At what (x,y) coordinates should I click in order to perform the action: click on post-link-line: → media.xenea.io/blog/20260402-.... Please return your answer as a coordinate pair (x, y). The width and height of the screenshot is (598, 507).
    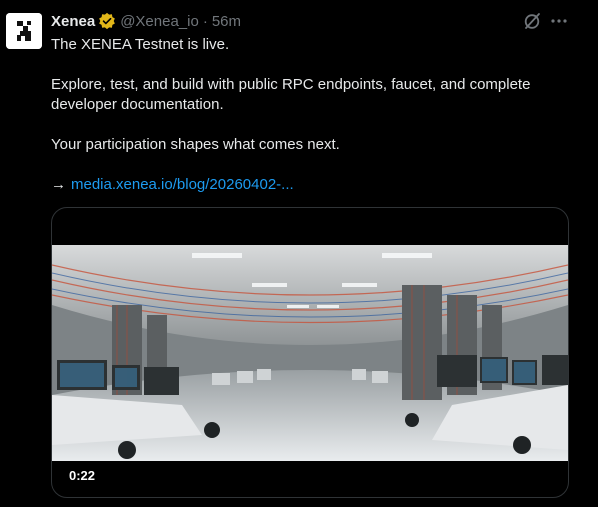
    Looking at the image, I should click on (316, 185).